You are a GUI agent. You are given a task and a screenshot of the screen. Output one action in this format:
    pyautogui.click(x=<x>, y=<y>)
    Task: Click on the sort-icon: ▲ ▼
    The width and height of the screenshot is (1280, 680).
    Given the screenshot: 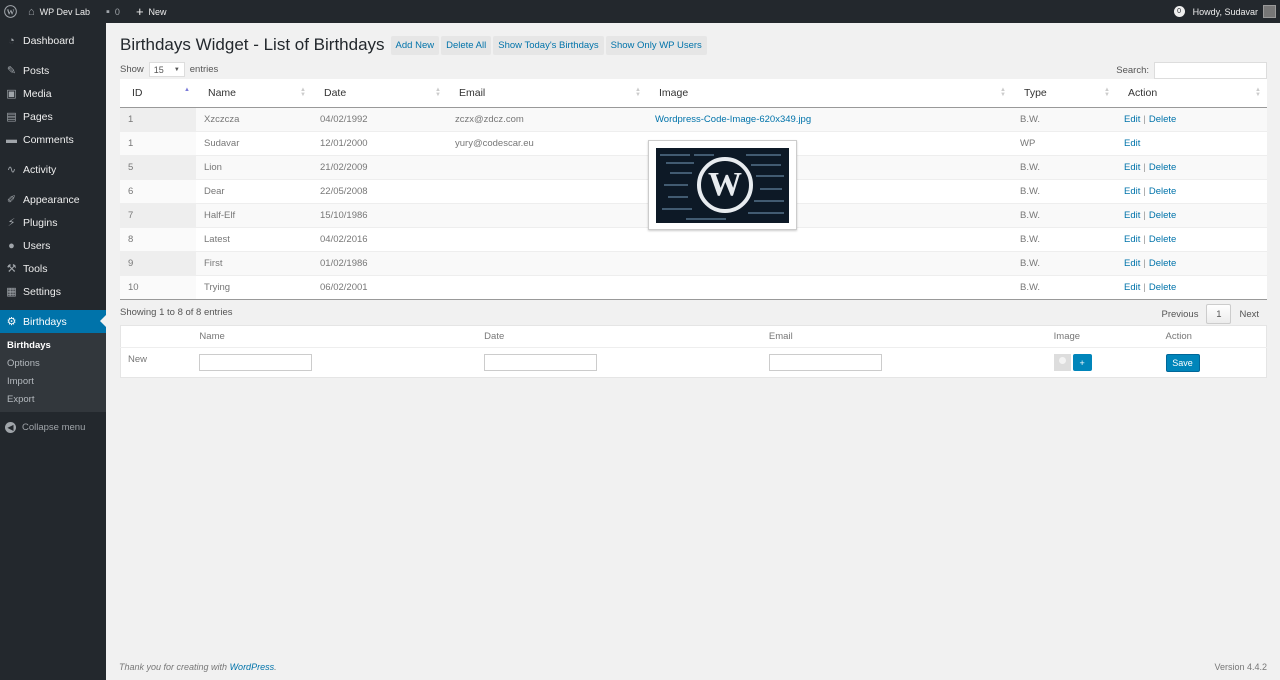 What is the action you would take?
    pyautogui.click(x=1003, y=92)
    